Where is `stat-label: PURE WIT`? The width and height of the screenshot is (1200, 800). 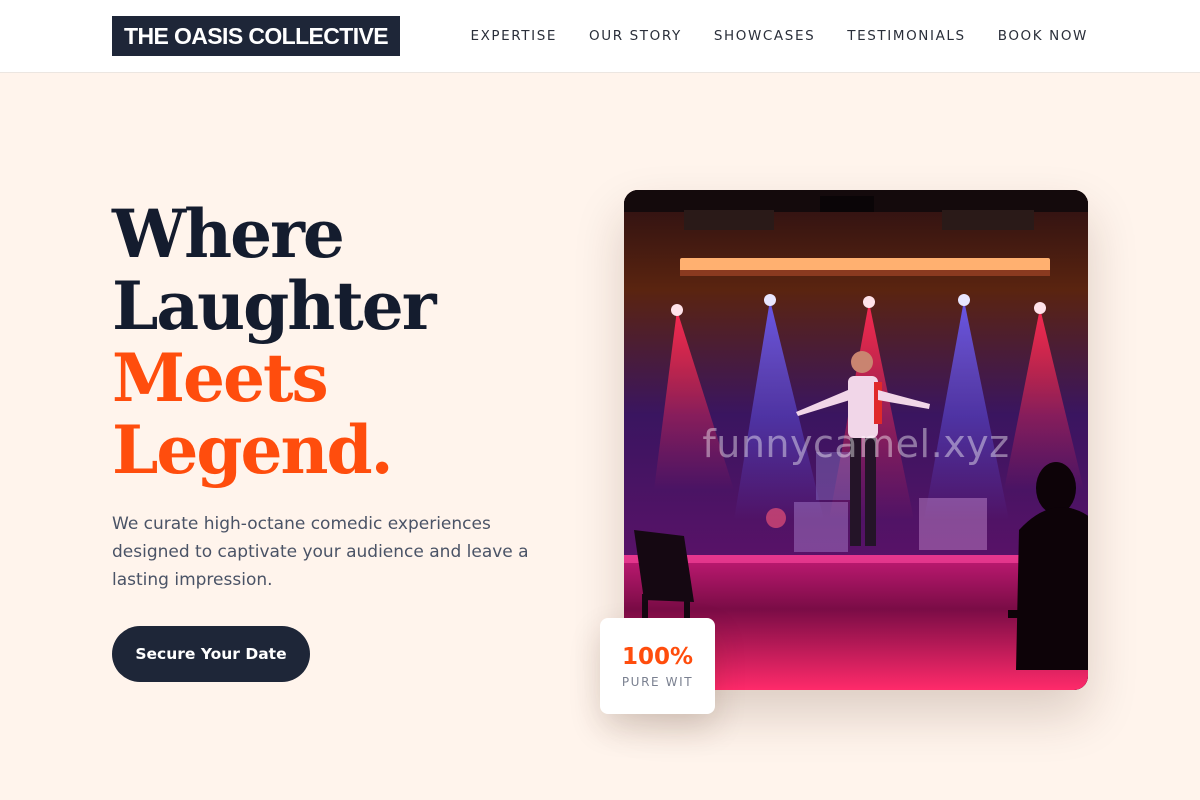
stat-label: PURE WIT is located at coordinates (657, 682).